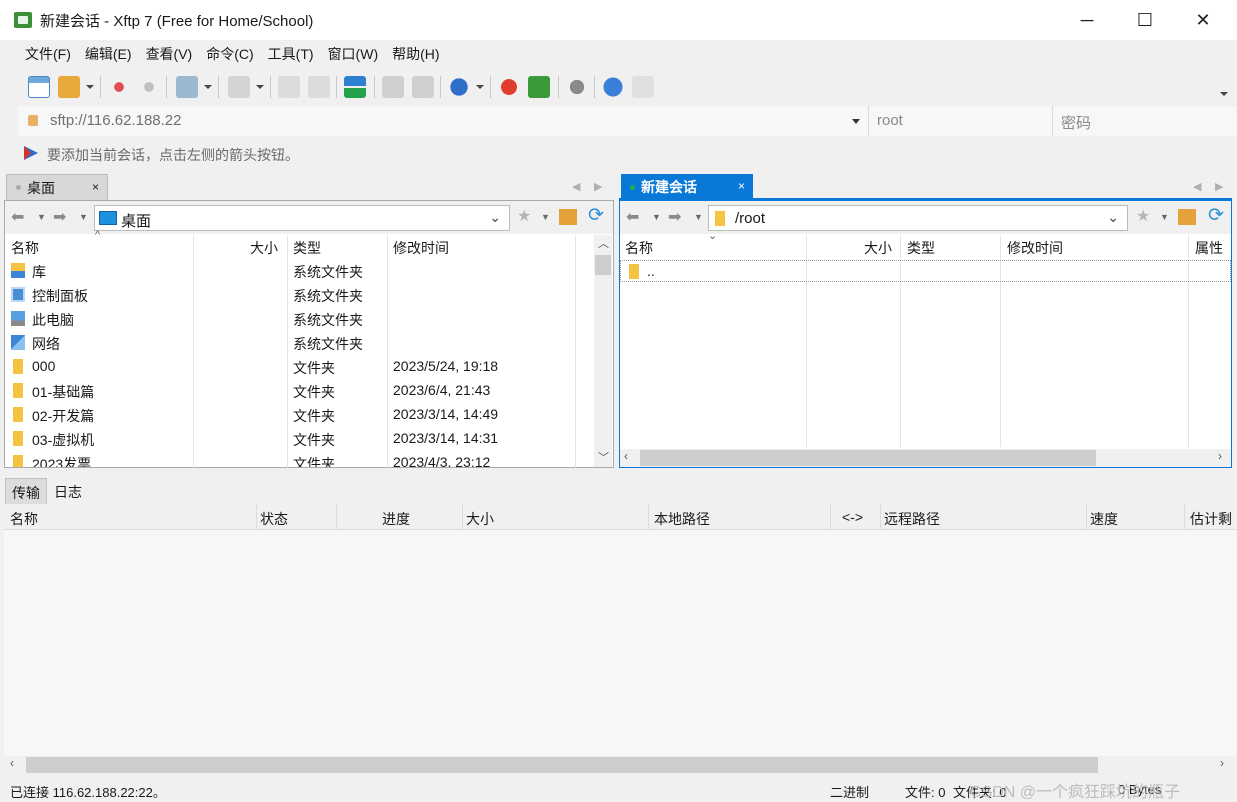 The width and height of the screenshot is (1237, 802). Describe the element at coordinates (39, 87) in the screenshot. I see `new-session-icon` at that location.